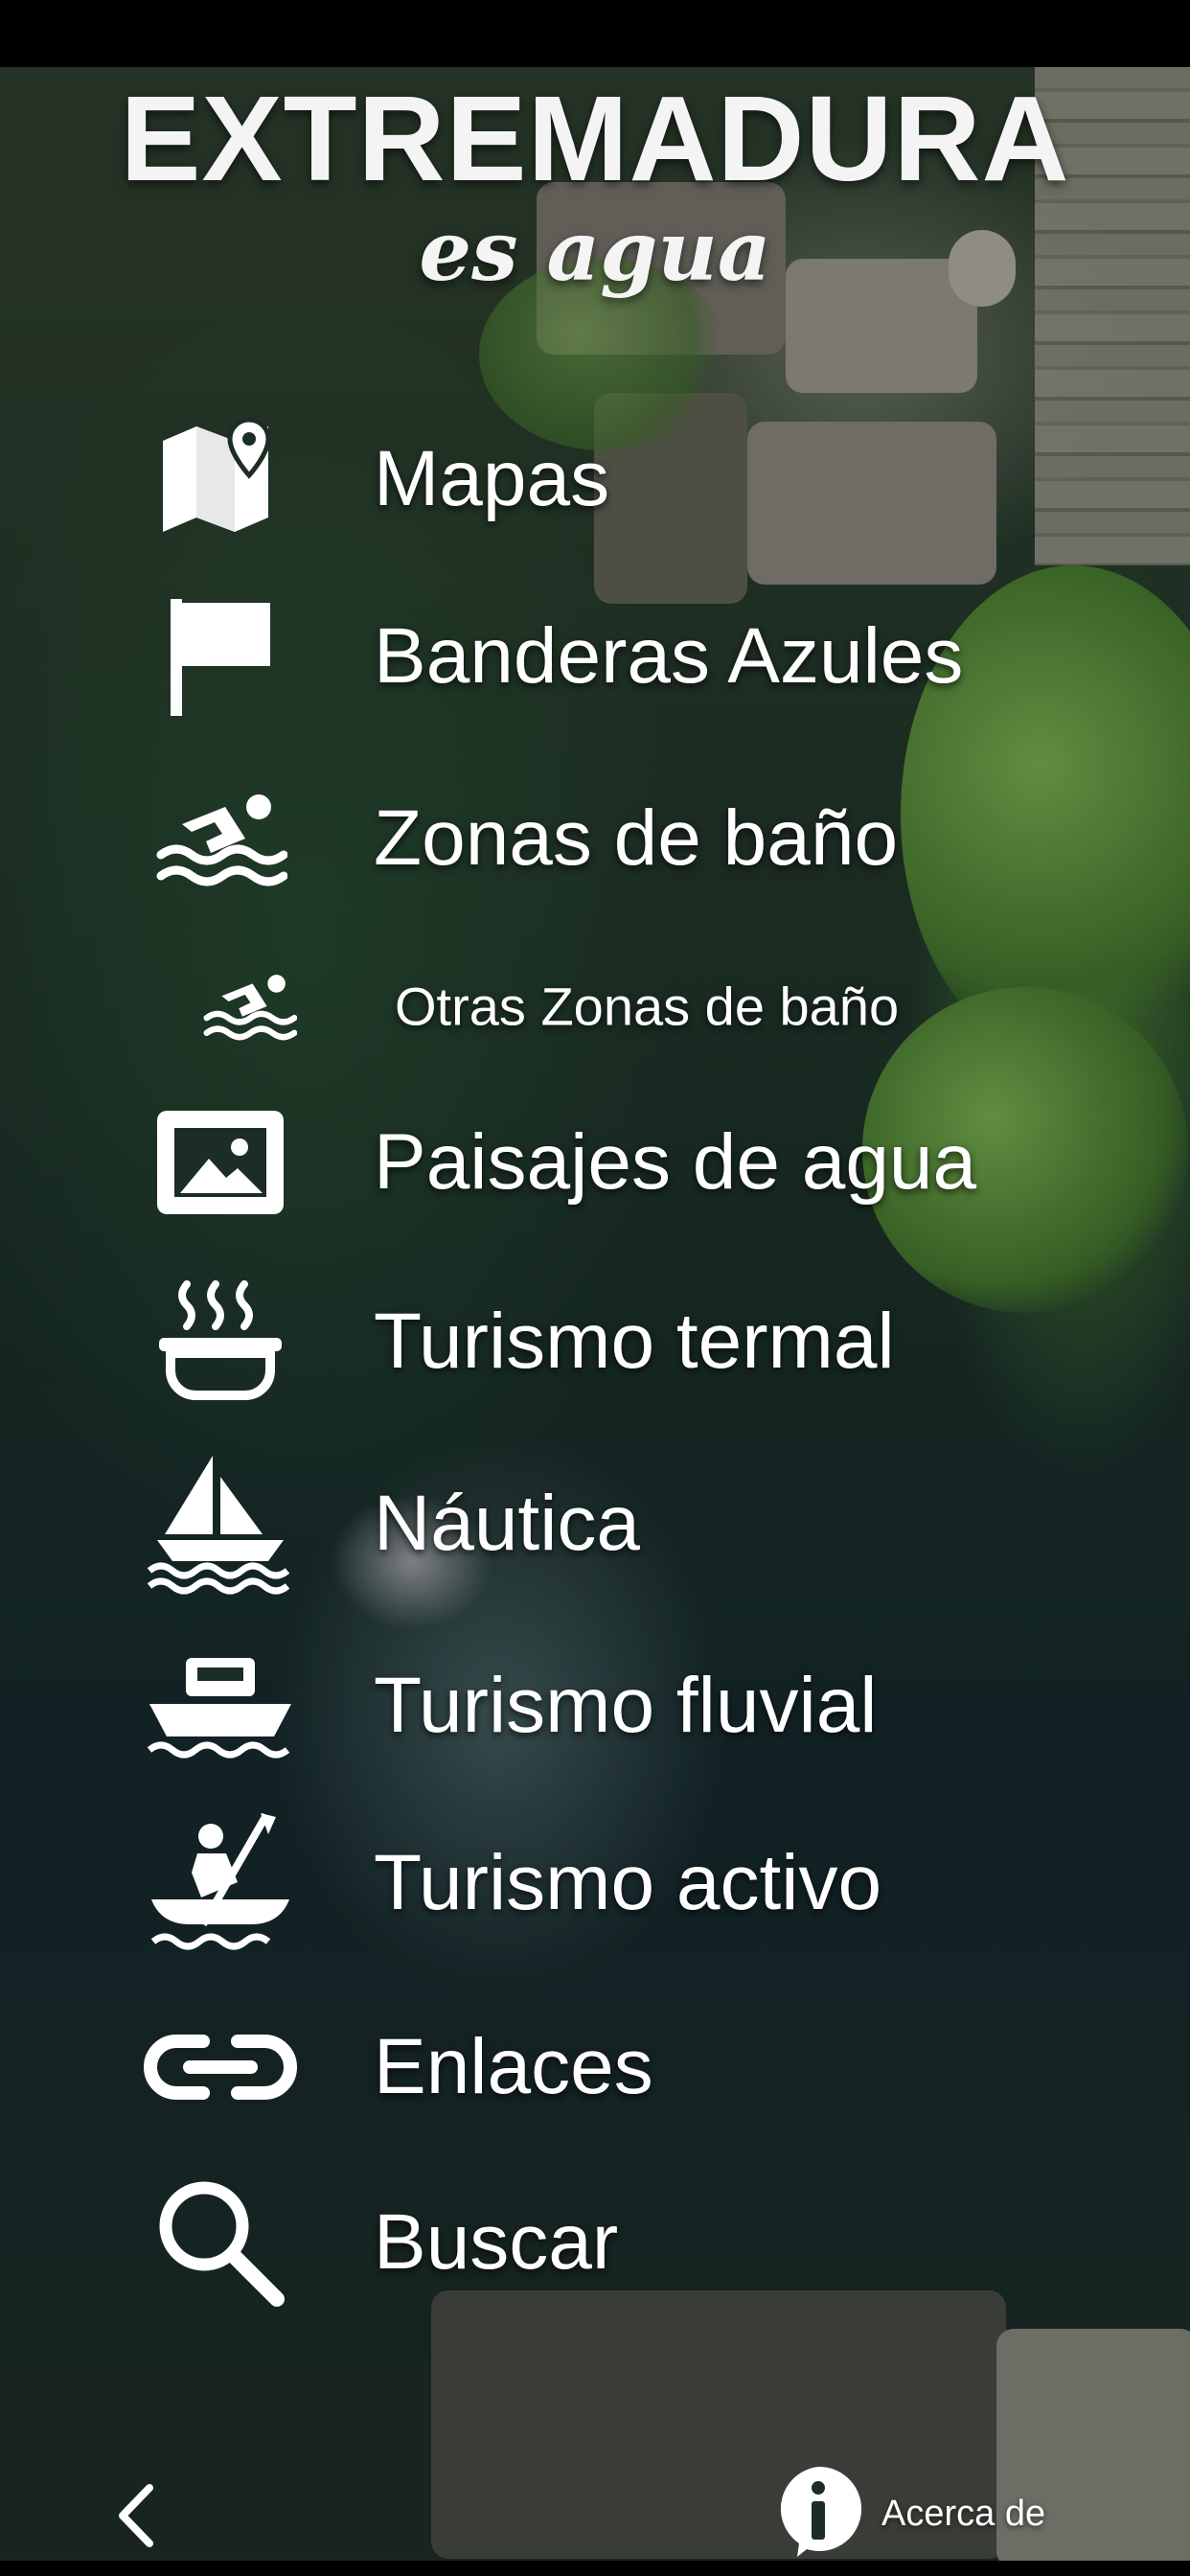  I want to click on menu-item-label: Zonas de baño, so click(637, 838).